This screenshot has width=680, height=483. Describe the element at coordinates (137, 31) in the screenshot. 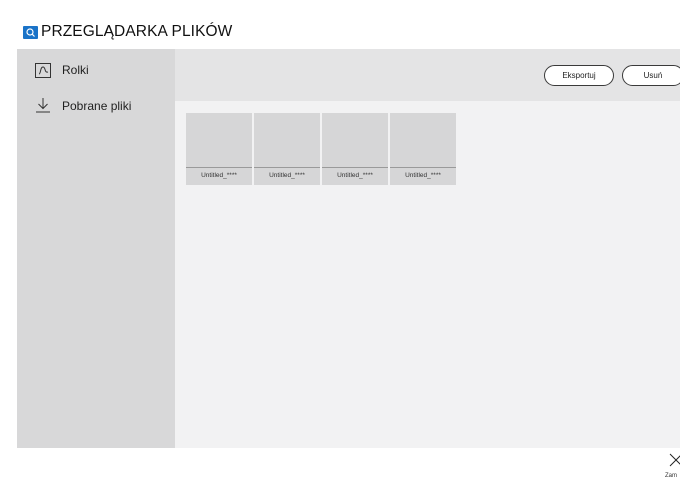

I see `app-title: PRZEGLĄDARKA PLIKÓW` at that location.